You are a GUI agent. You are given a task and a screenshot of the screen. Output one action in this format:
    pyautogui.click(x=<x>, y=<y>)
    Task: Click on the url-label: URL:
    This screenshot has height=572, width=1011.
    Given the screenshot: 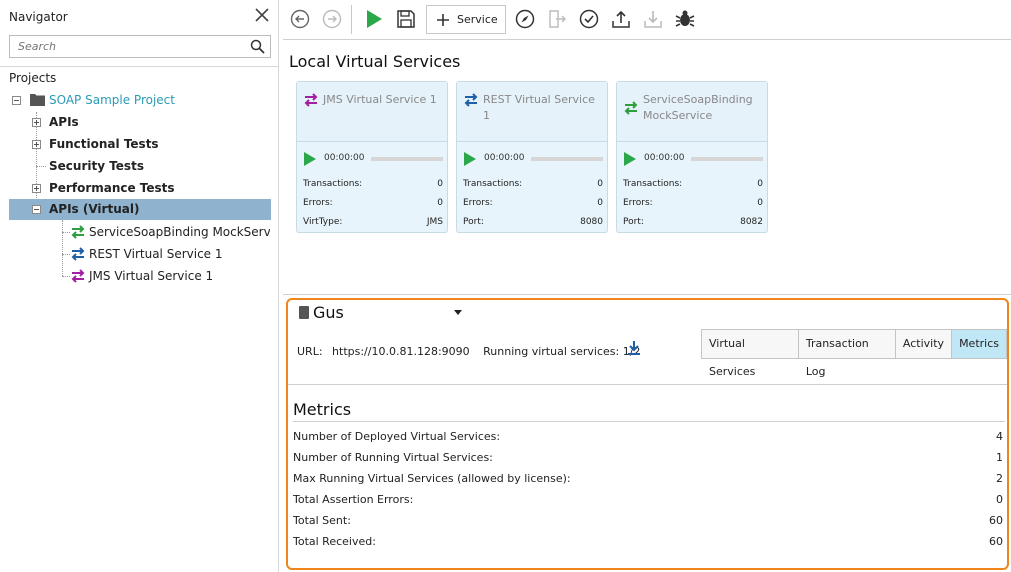 What is the action you would take?
    pyautogui.click(x=310, y=351)
    